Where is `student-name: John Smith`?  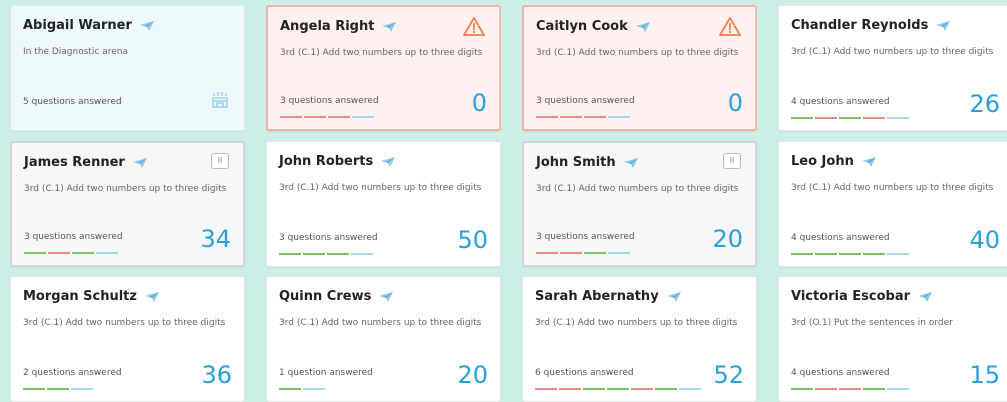
student-name: John Smith is located at coordinates (587, 163).